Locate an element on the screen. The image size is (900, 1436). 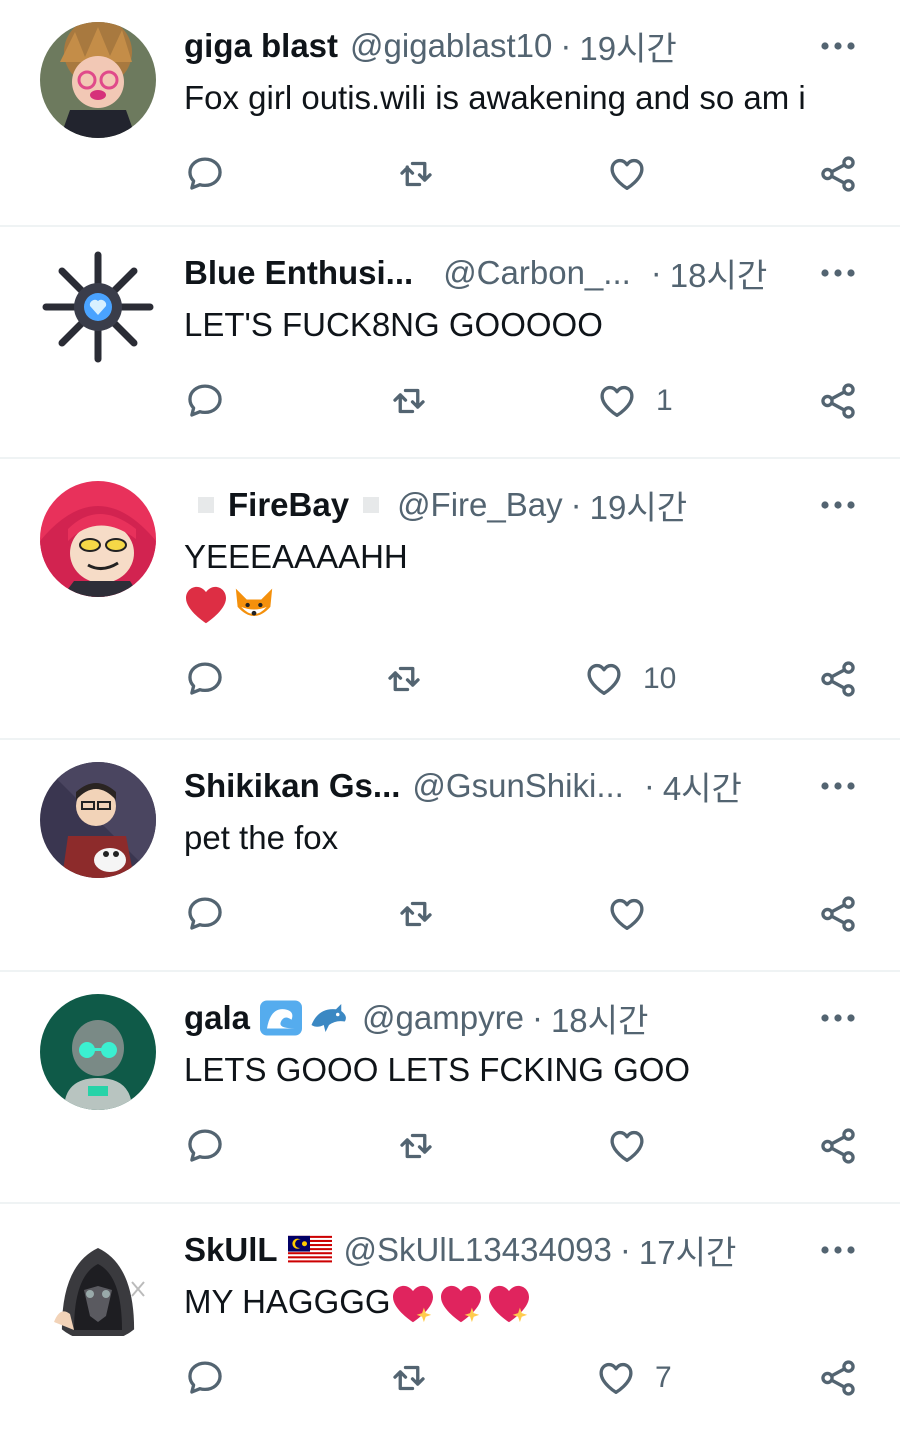
timestamp: 17시간 is located at coordinates (687, 1250).